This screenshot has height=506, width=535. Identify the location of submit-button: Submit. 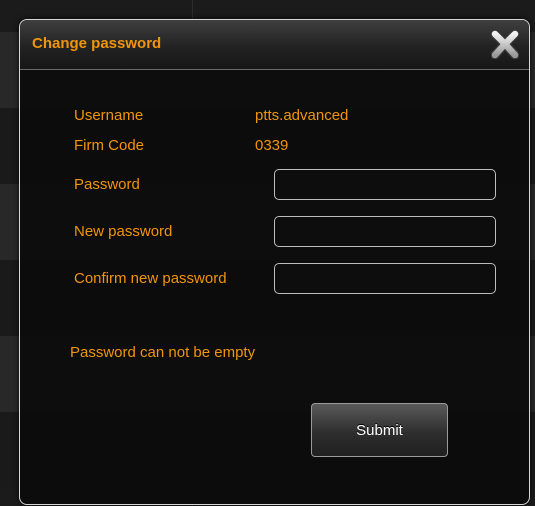
(379, 430).